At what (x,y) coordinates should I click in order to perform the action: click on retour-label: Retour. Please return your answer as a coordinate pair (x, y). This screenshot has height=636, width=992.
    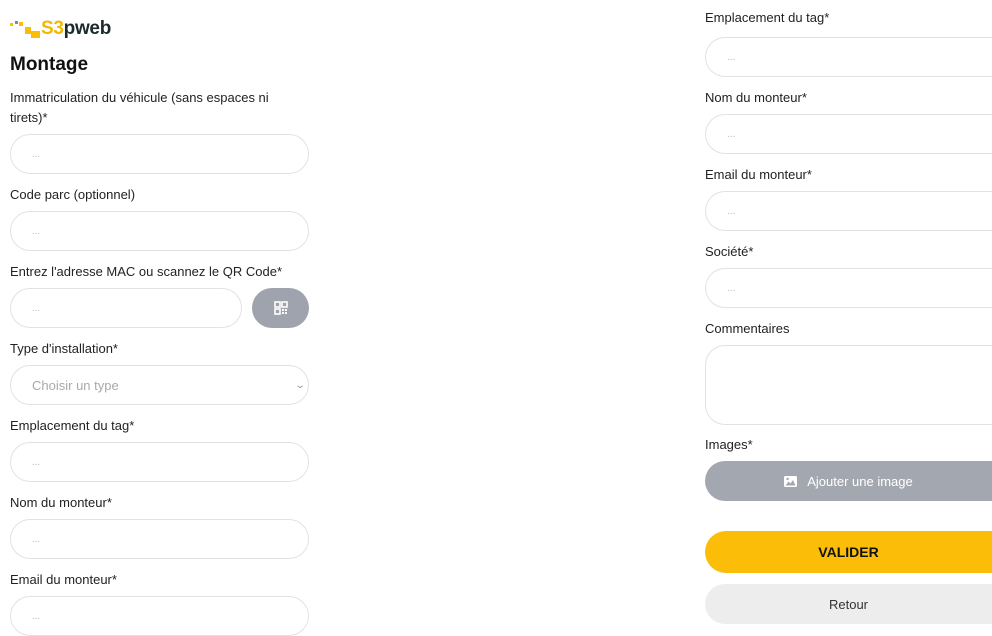
    Looking at the image, I should click on (848, 604).